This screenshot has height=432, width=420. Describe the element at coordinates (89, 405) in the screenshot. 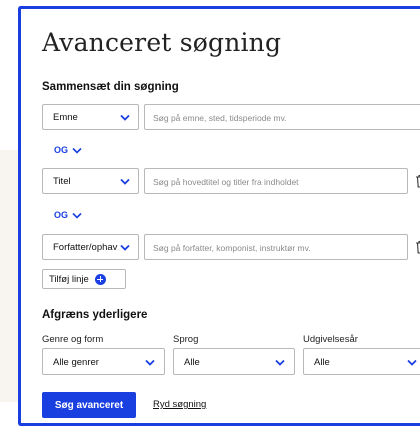

I see `submit-advanced-search-button: Søg avanceret` at that location.